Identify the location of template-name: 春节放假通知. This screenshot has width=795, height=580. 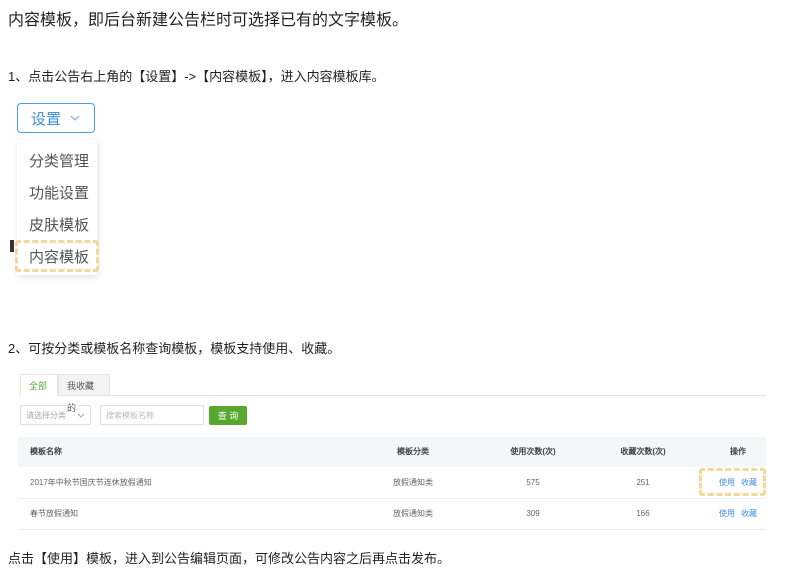
(54, 513).